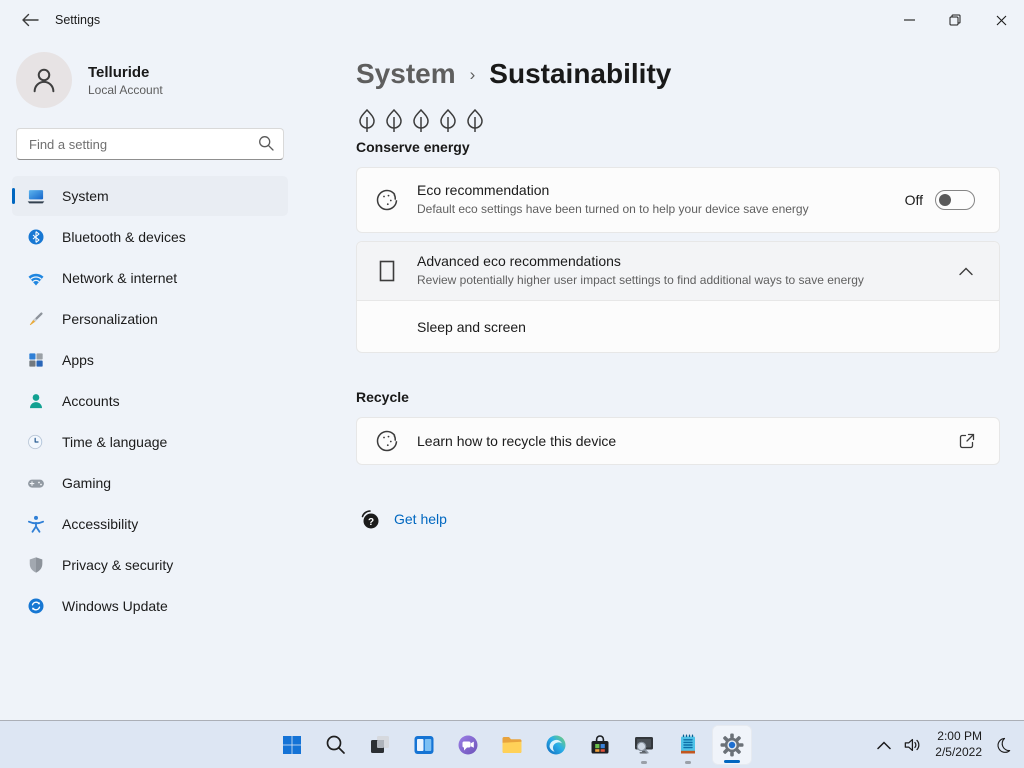  I want to click on sidebar-item-accessibility: Accessibility, so click(150, 524).